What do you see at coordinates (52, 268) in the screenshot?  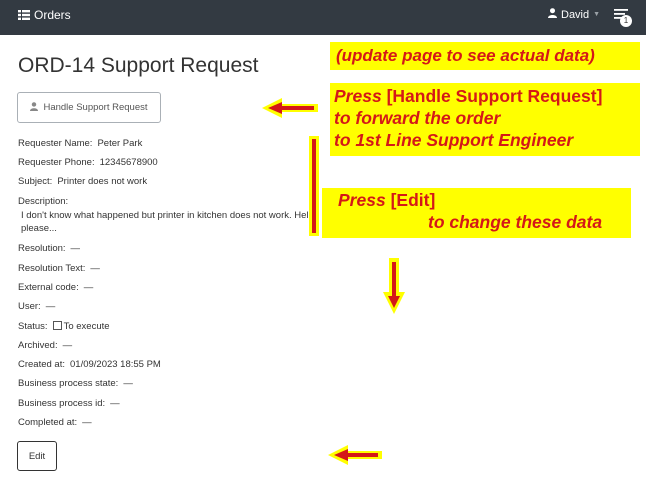 I see `field-label: Resolution Text:` at bounding box center [52, 268].